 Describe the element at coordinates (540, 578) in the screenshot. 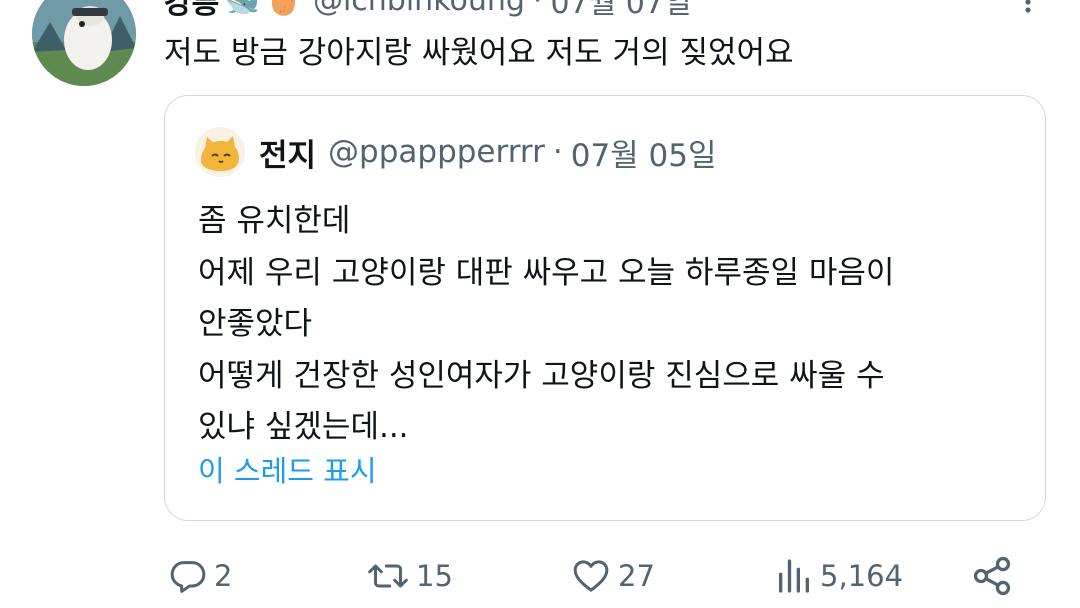

I see `tweet-action-bar: 2 15 27 5,164` at that location.